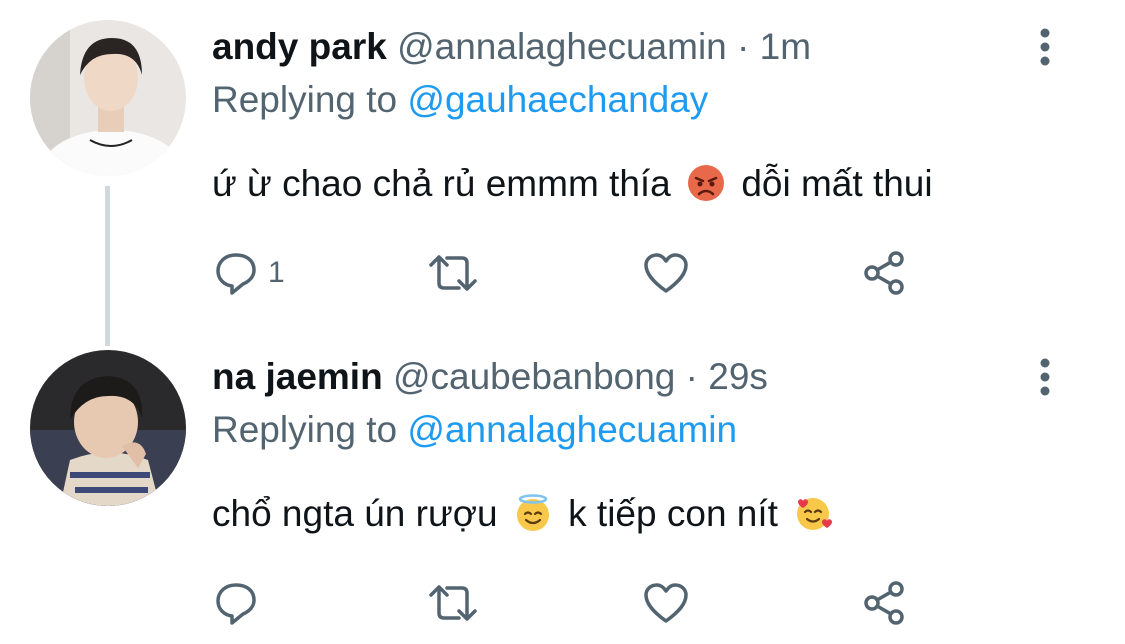  I want to click on tweet-actions, so click(570, 603).